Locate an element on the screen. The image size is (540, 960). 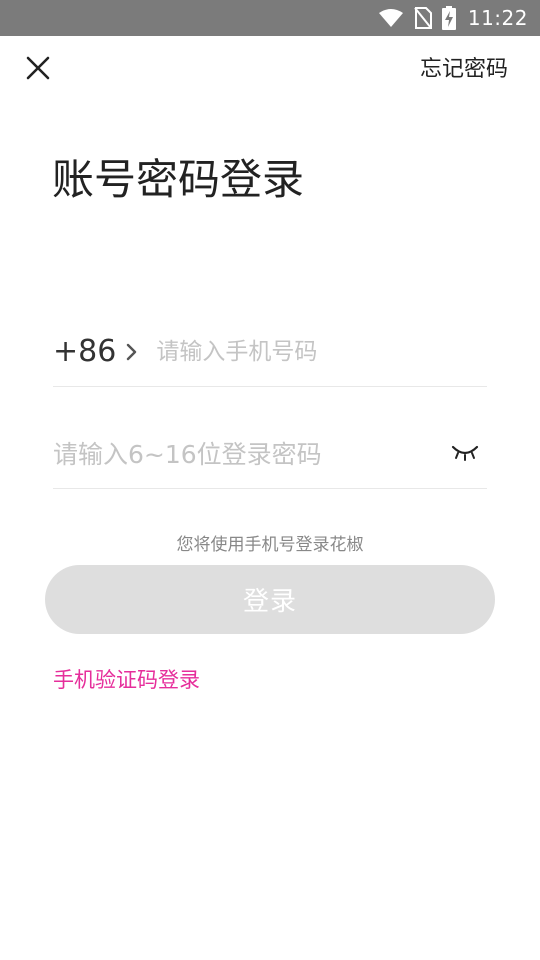
password-visibility-toggle is located at coordinates (465, 454).